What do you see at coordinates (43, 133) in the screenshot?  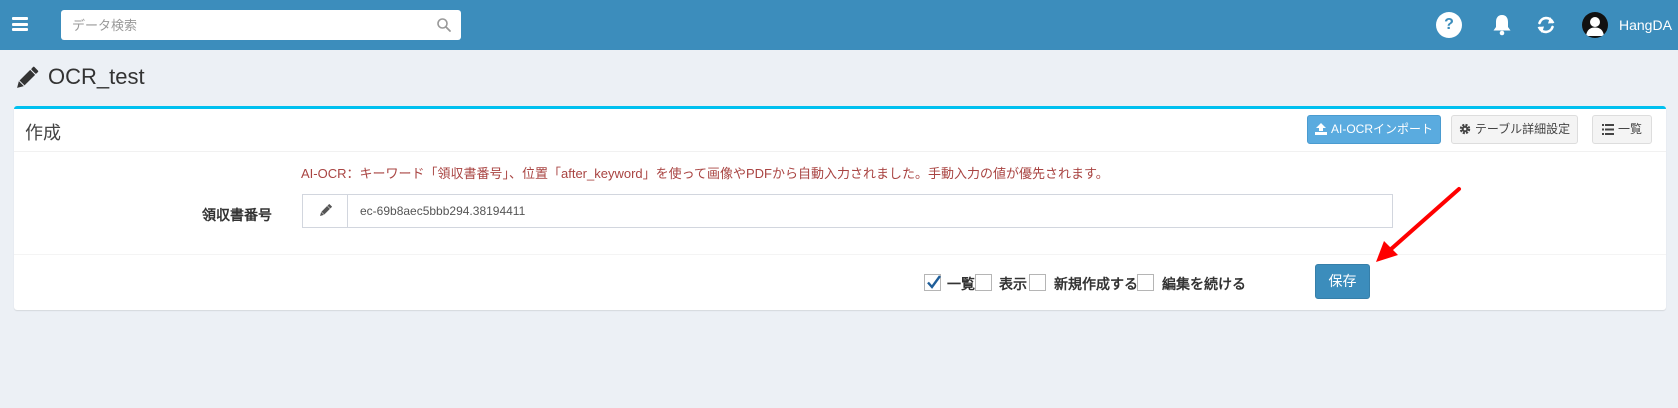 I see `card-title: 作成` at bounding box center [43, 133].